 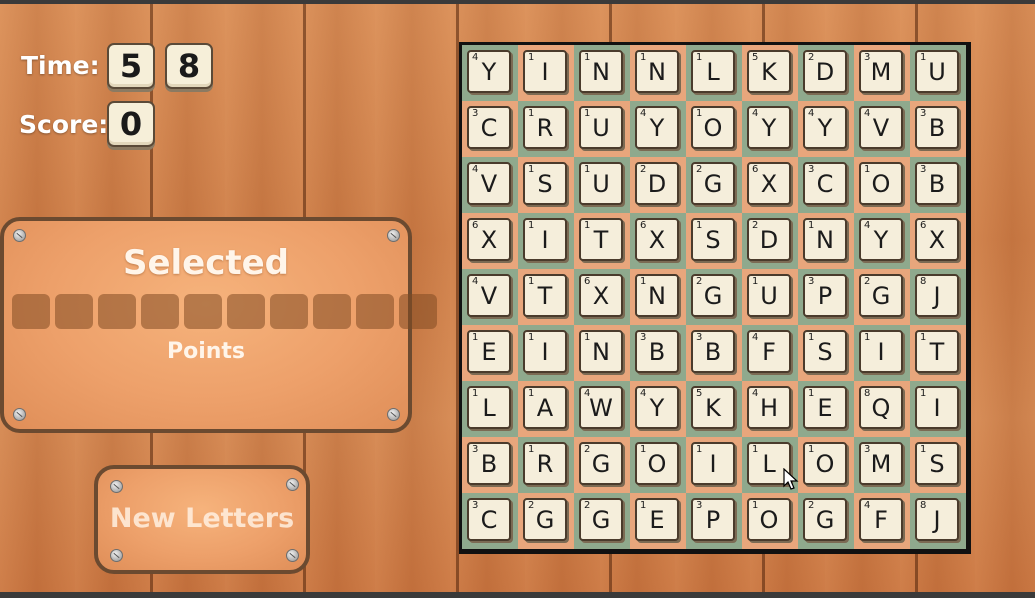 I want to click on board-cell: 4W, so click(x=602, y=409).